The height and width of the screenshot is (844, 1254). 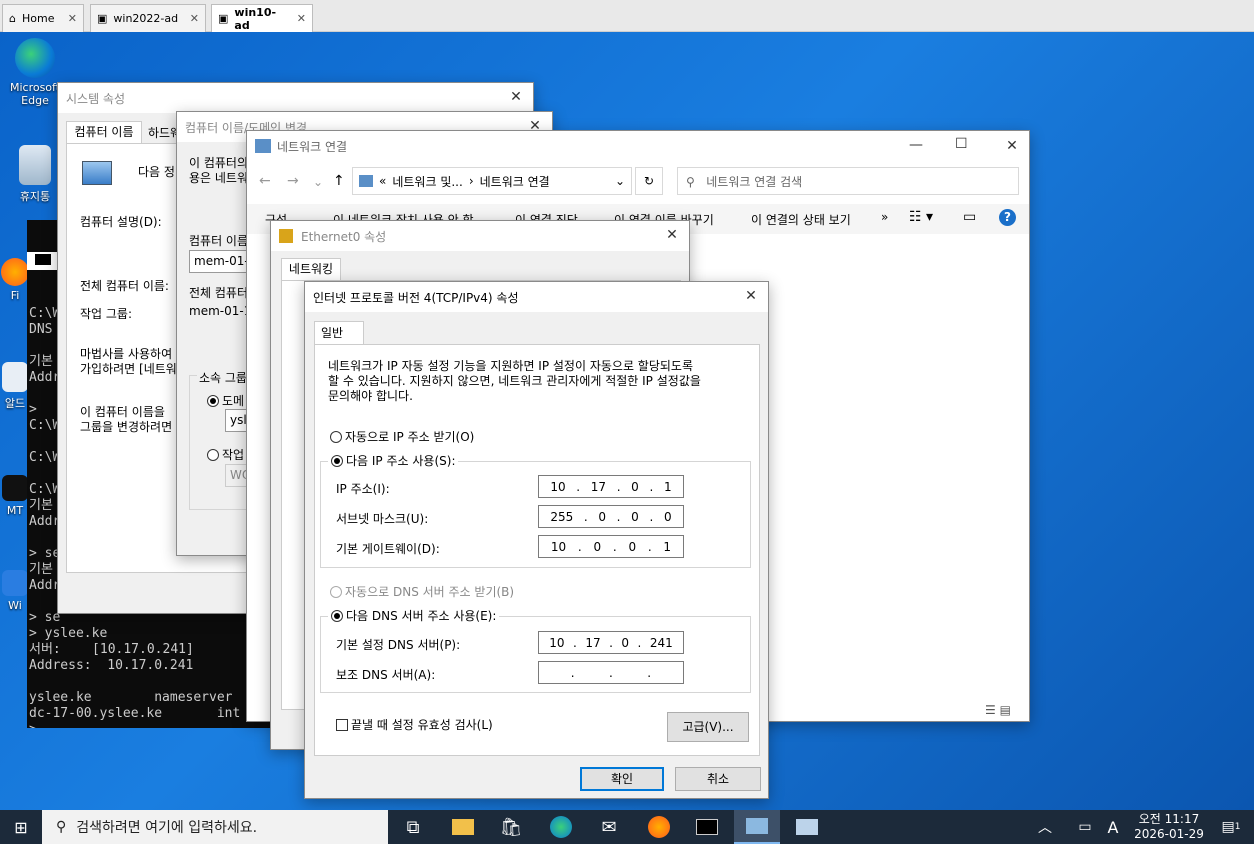 What do you see at coordinates (413, 827) in the screenshot?
I see `task-view-icon: ⧉` at bounding box center [413, 827].